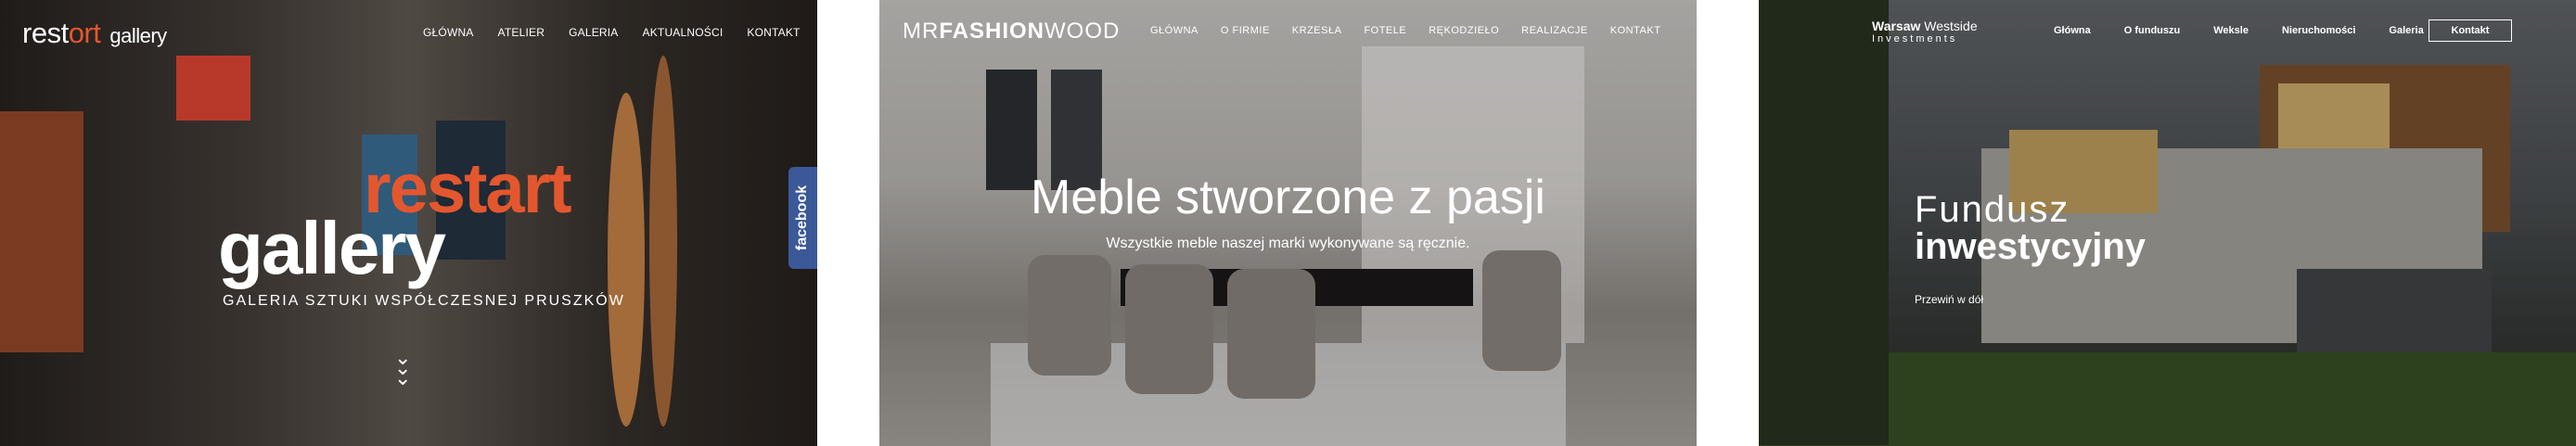 This screenshot has width=2576, height=446. Describe the element at coordinates (1949, 299) in the screenshot. I see `scroll-down-link: Przewiń w dół` at that location.